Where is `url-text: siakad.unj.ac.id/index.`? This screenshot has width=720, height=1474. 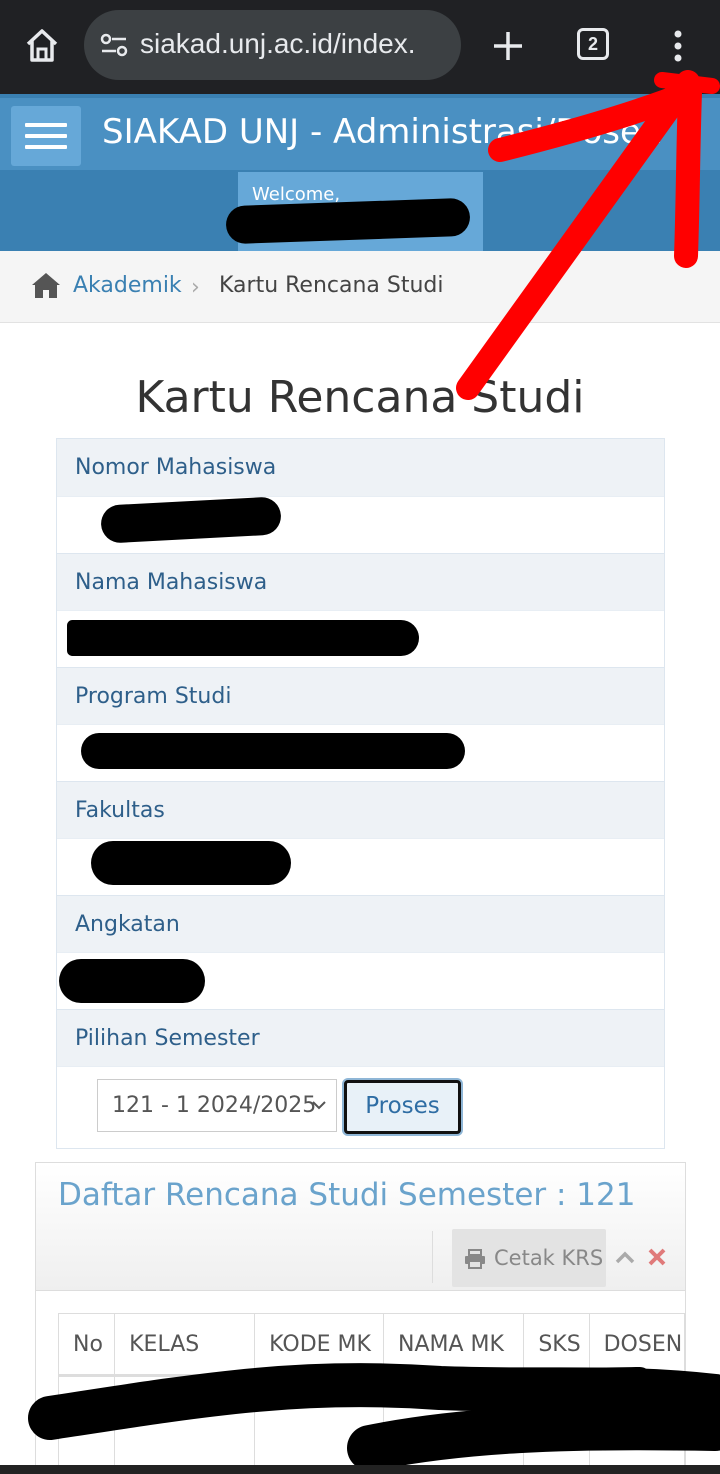
url-text: siakad.unj.ac.id/index. is located at coordinates (298, 44).